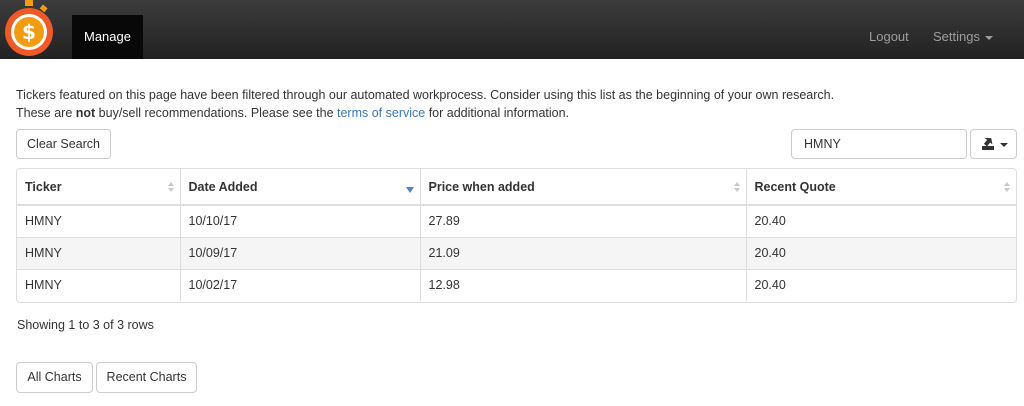 Image resolution: width=1024 pixels, height=406 pixels. Describe the element at coordinates (956, 36) in the screenshot. I see `nav-settings-label: Settings` at that location.